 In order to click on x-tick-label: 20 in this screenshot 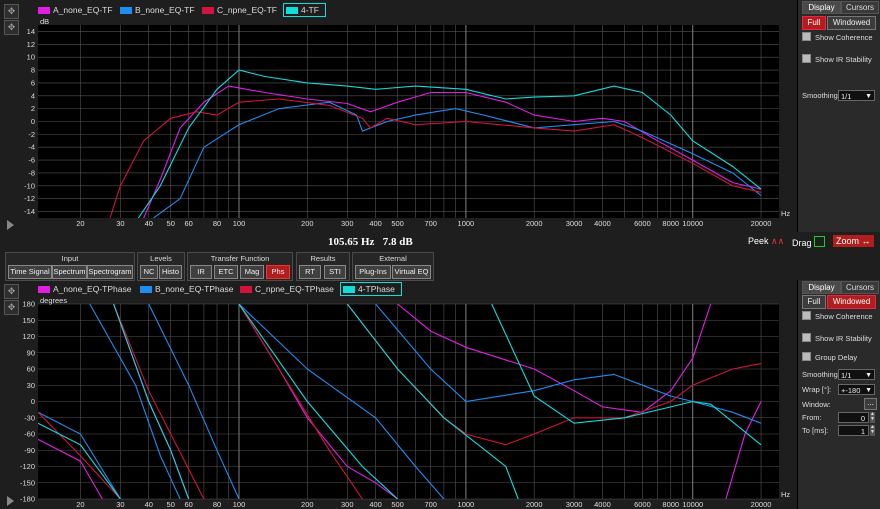, I will do `click(80, 223)`.